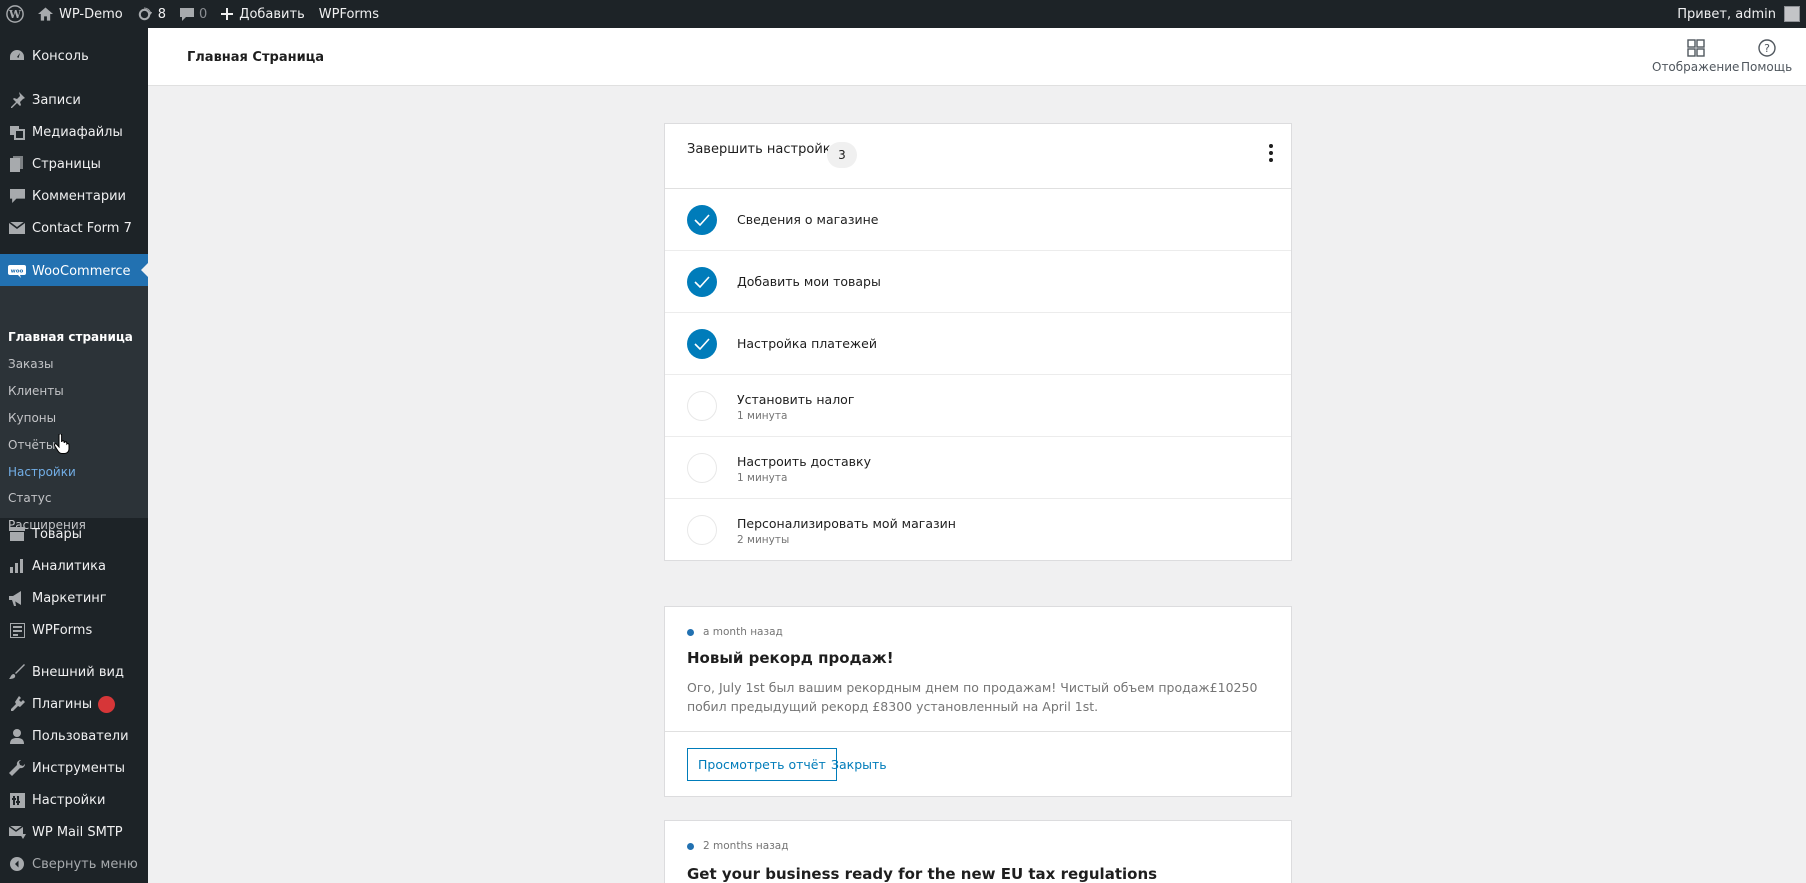  I want to click on sidebar-item-wp-mail-smtp: WP Mail SMTP, so click(74, 832).